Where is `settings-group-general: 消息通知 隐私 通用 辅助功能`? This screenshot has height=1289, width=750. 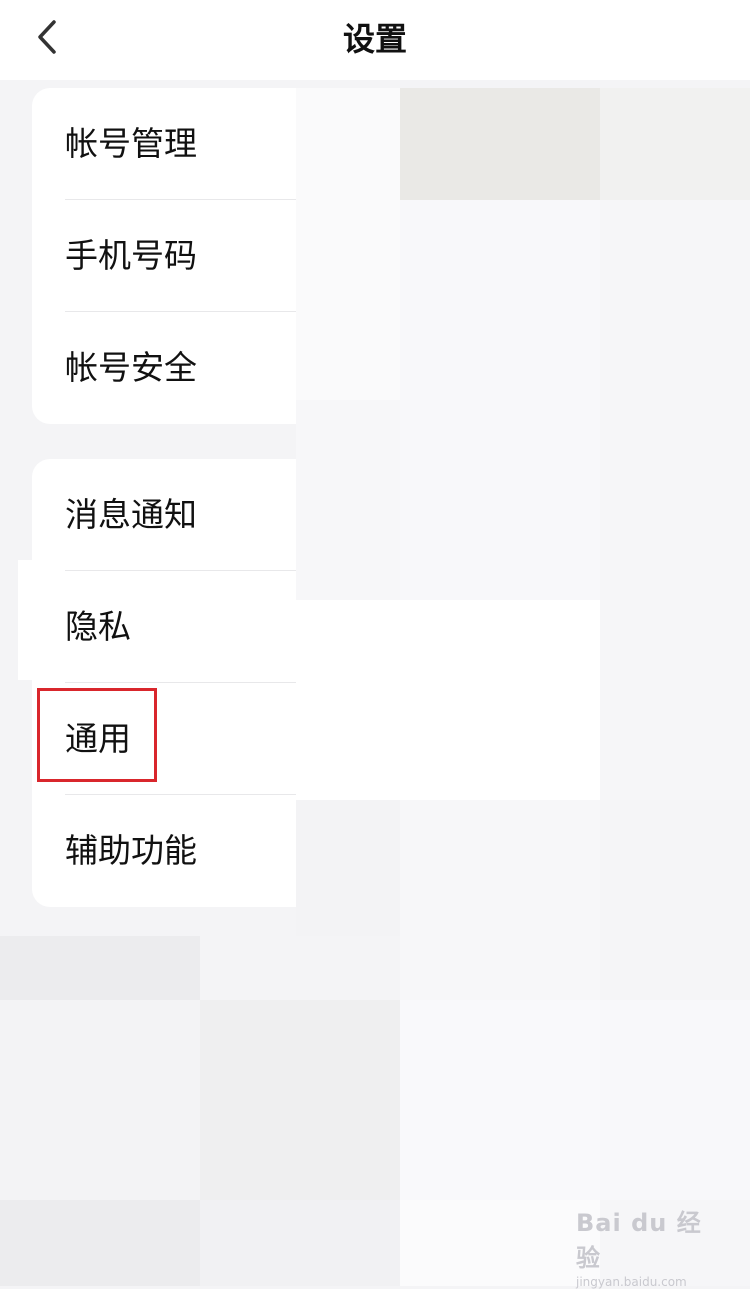
settings-group-general: 消息通知 隐私 通用 辅助功能 is located at coordinates (164, 683).